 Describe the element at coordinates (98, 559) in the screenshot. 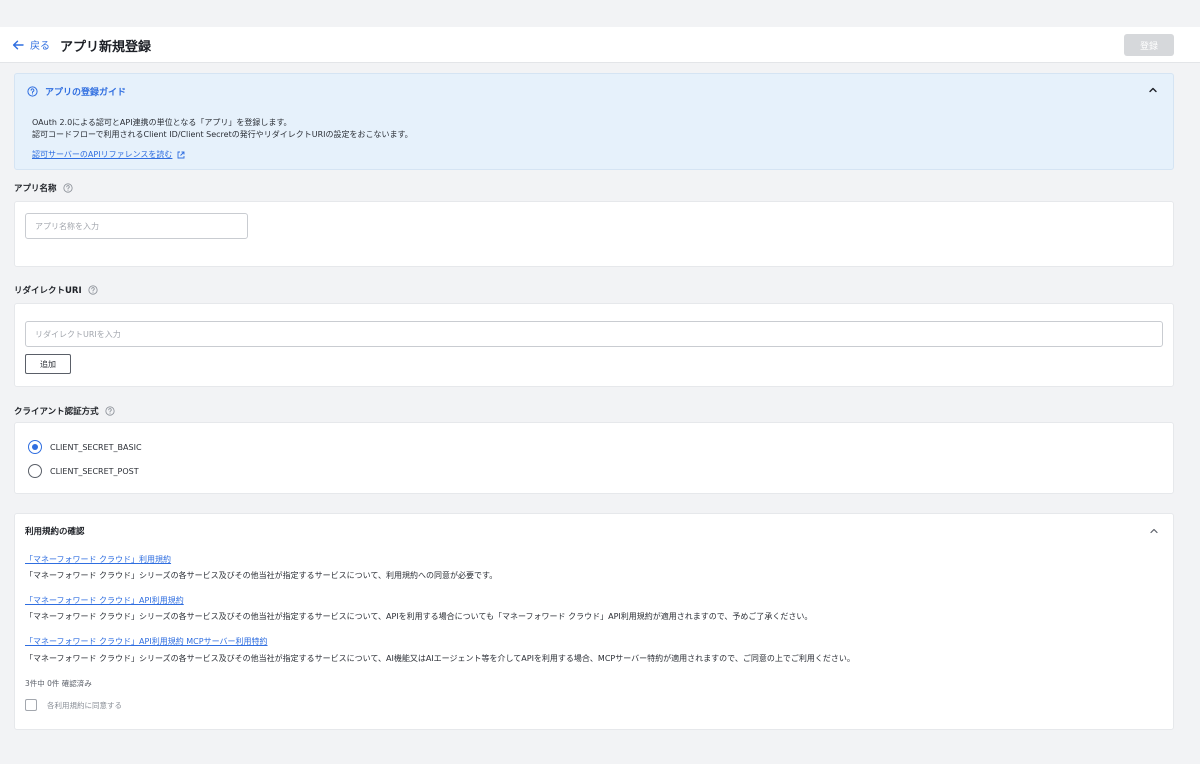

I see `terms-link-service: 「マネーフォワード クラウド」利用規約` at that location.